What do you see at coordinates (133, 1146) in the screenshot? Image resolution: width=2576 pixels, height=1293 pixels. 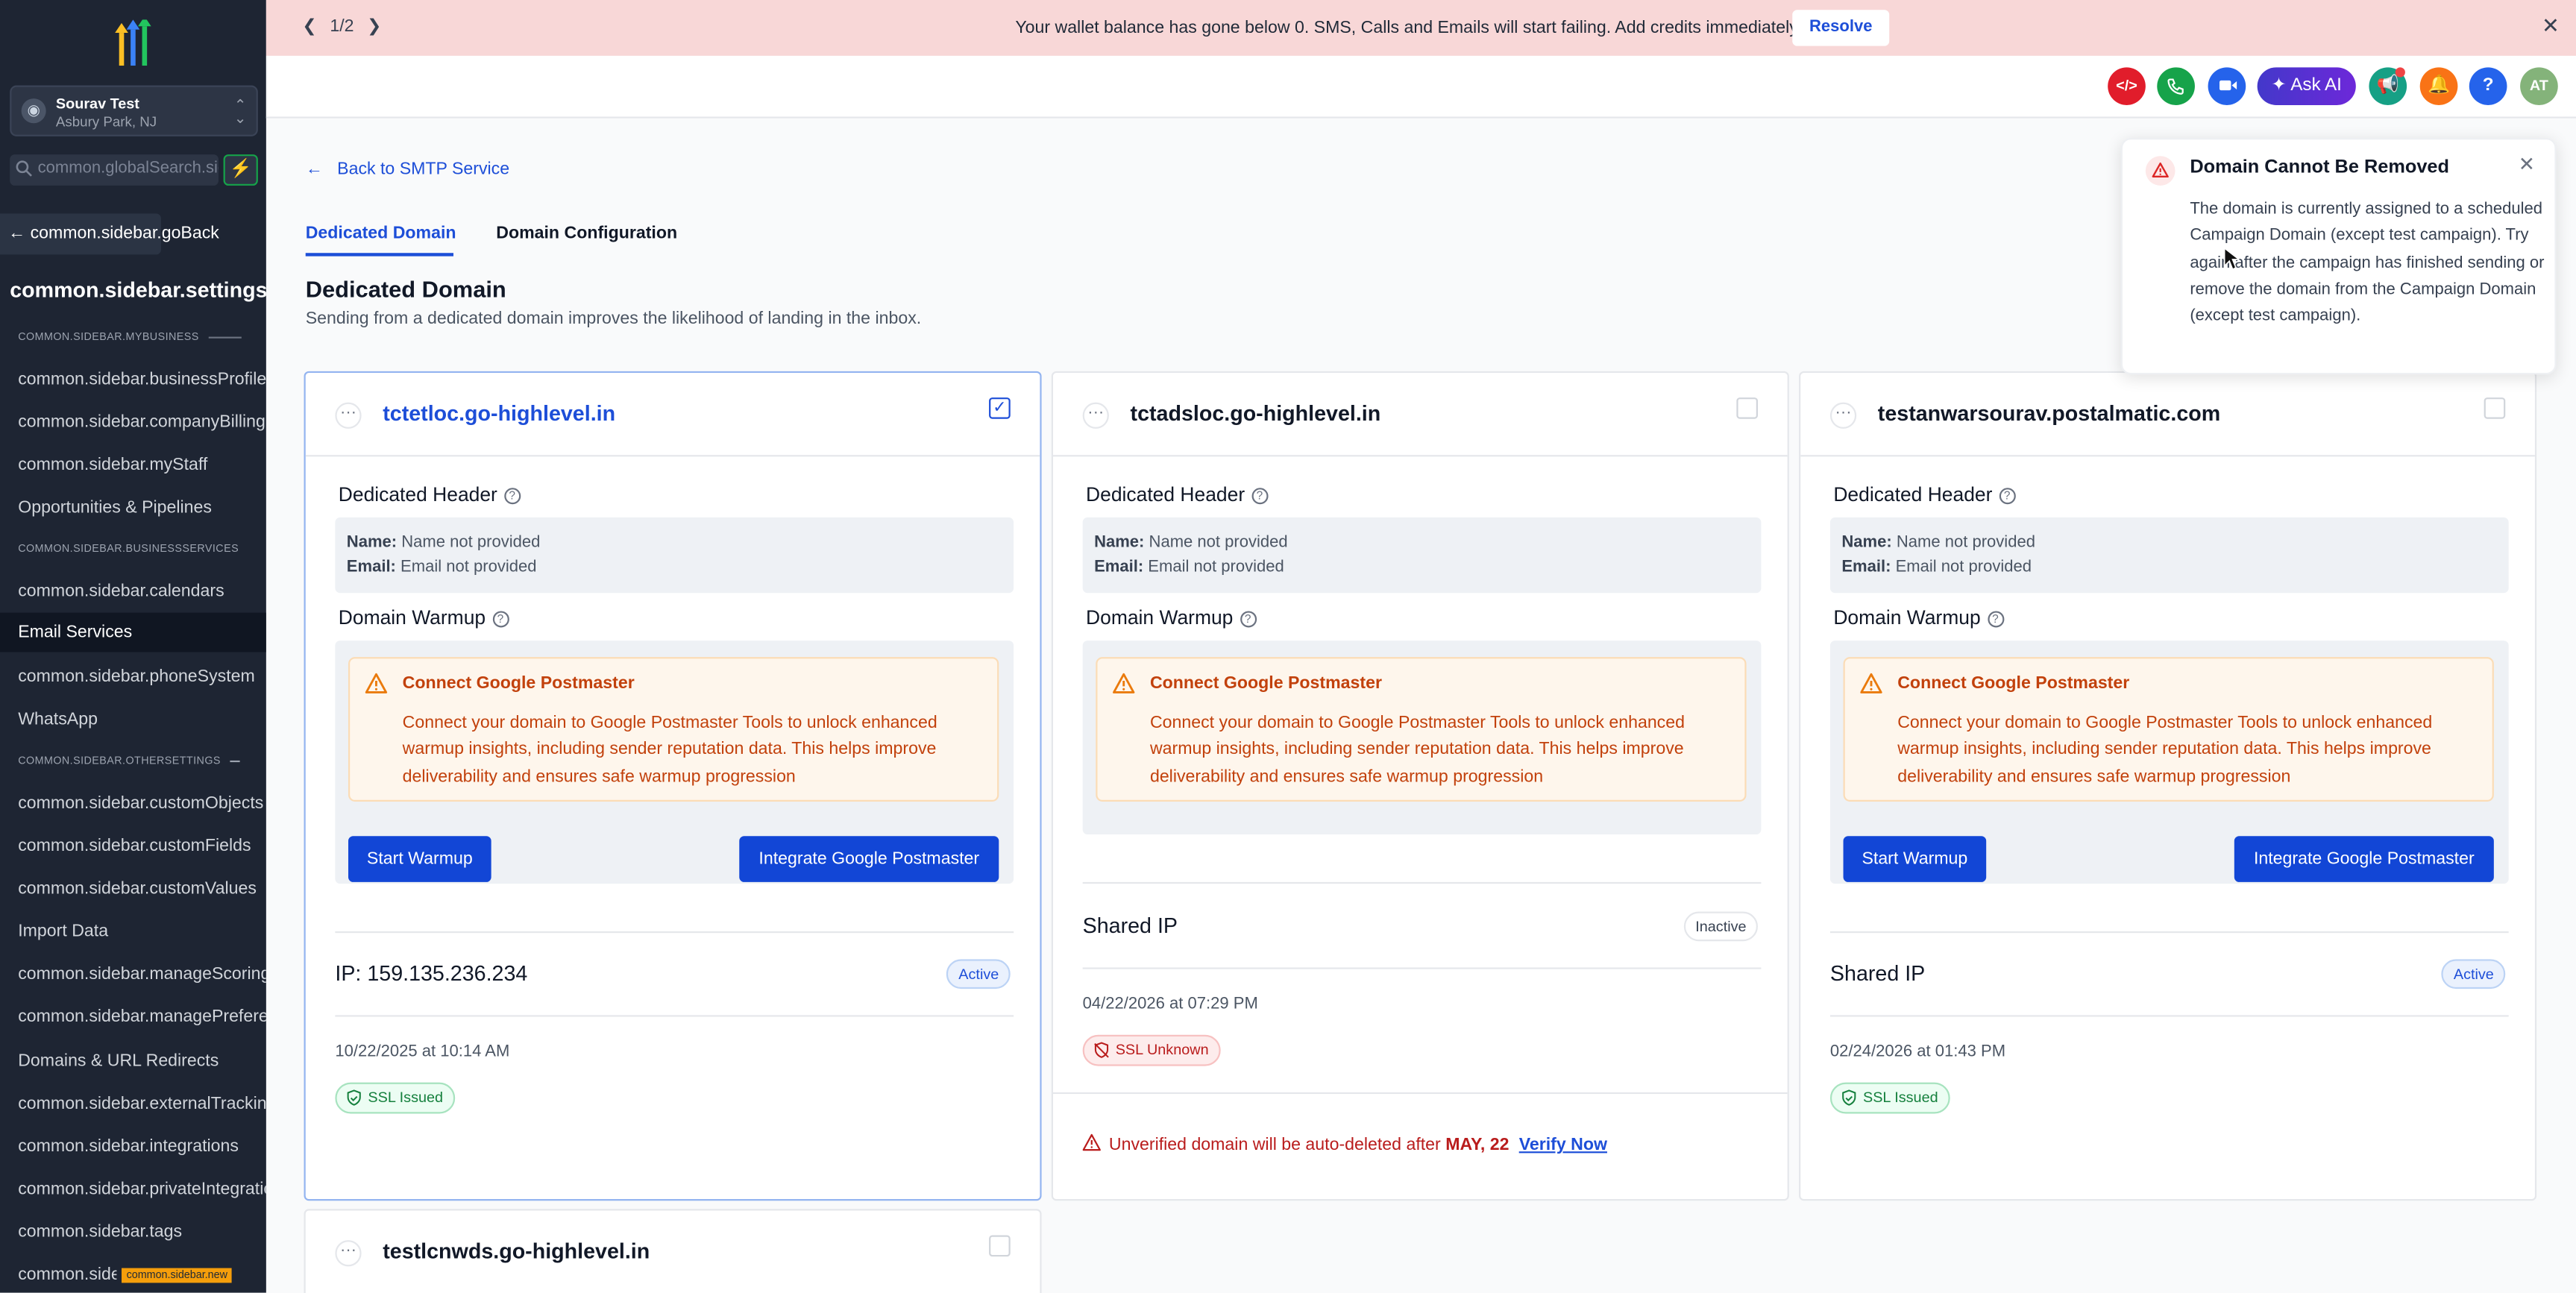 I see `sidebar-item-integrations: common.sidebar.integrations` at bounding box center [133, 1146].